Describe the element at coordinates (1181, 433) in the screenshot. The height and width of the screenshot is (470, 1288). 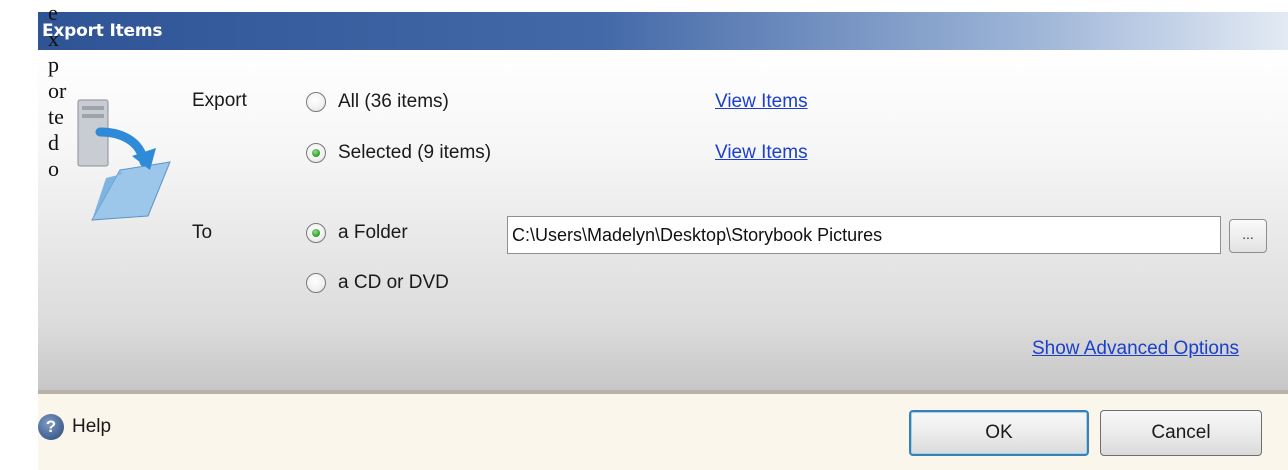
I see `cancel-button: Cancel` at that location.